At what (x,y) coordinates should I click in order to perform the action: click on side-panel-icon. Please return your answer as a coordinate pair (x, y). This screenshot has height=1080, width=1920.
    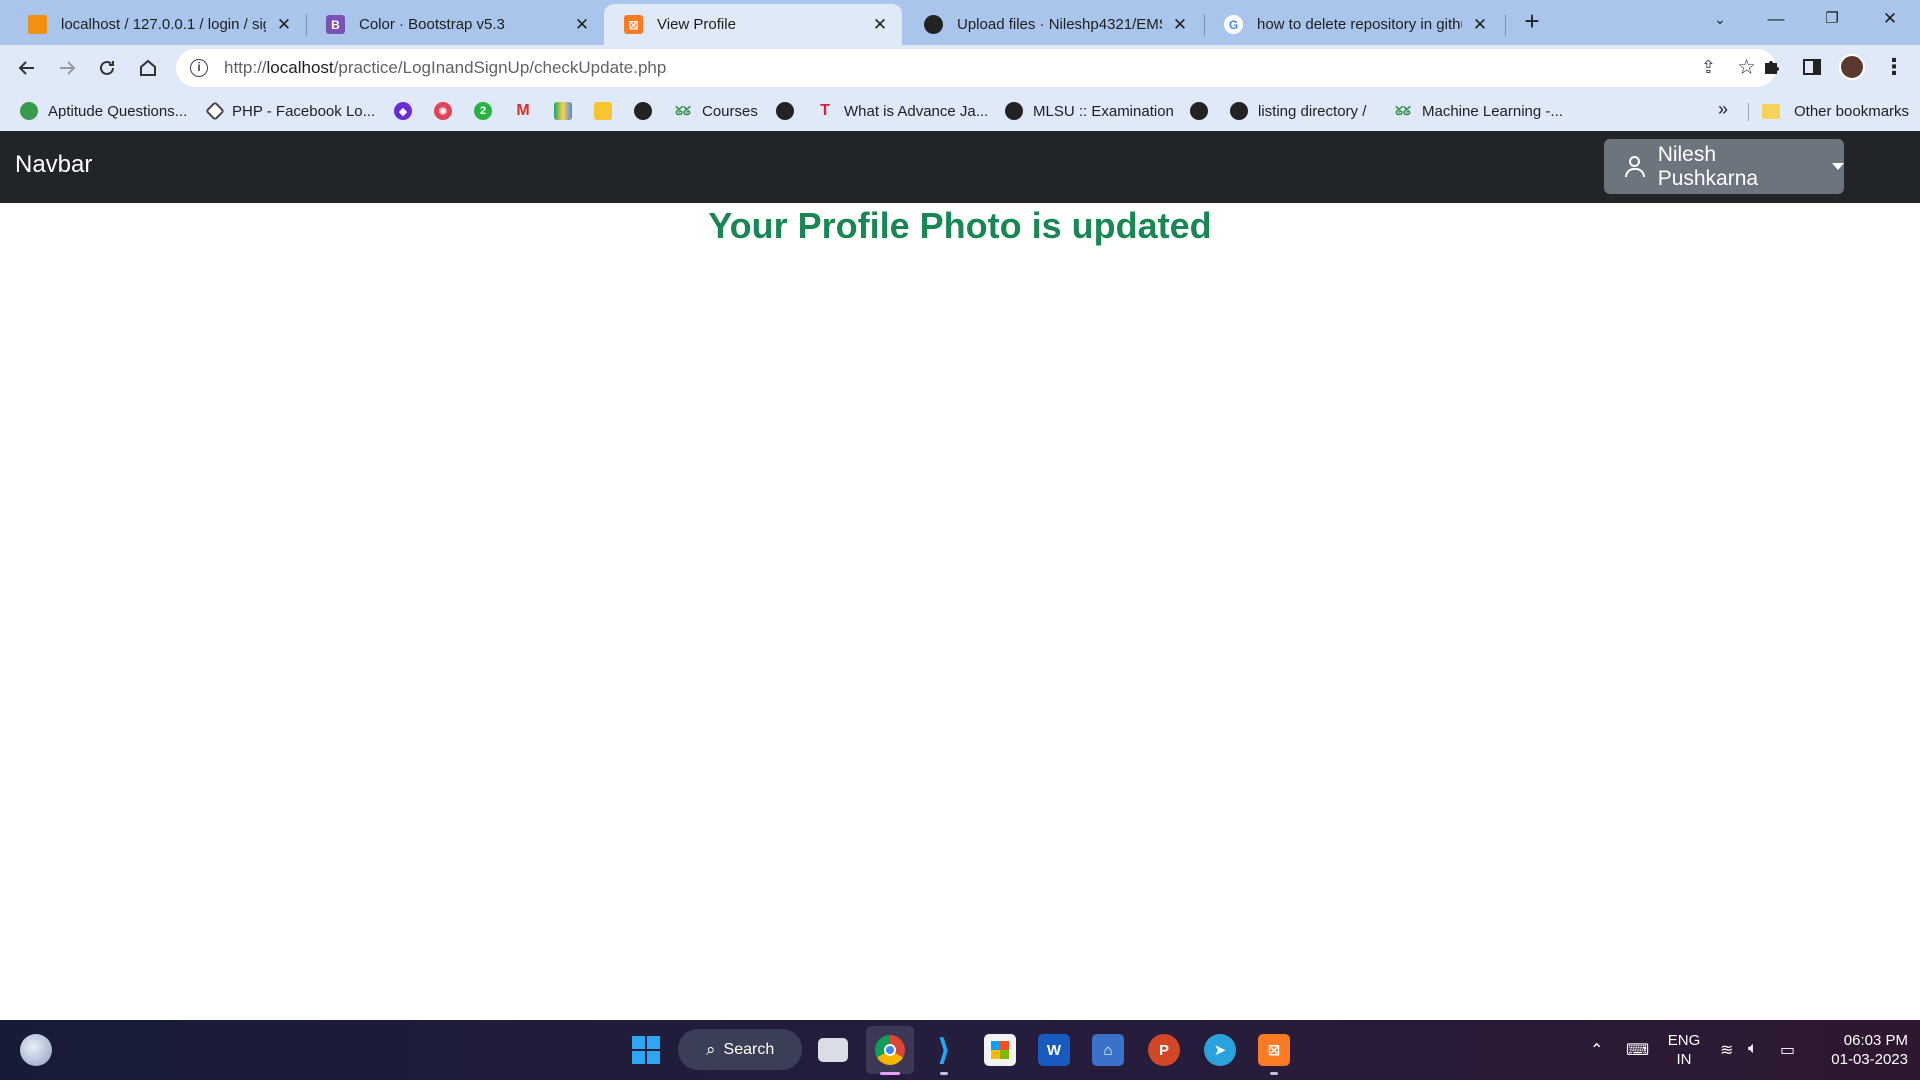
    Looking at the image, I should click on (1812, 67).